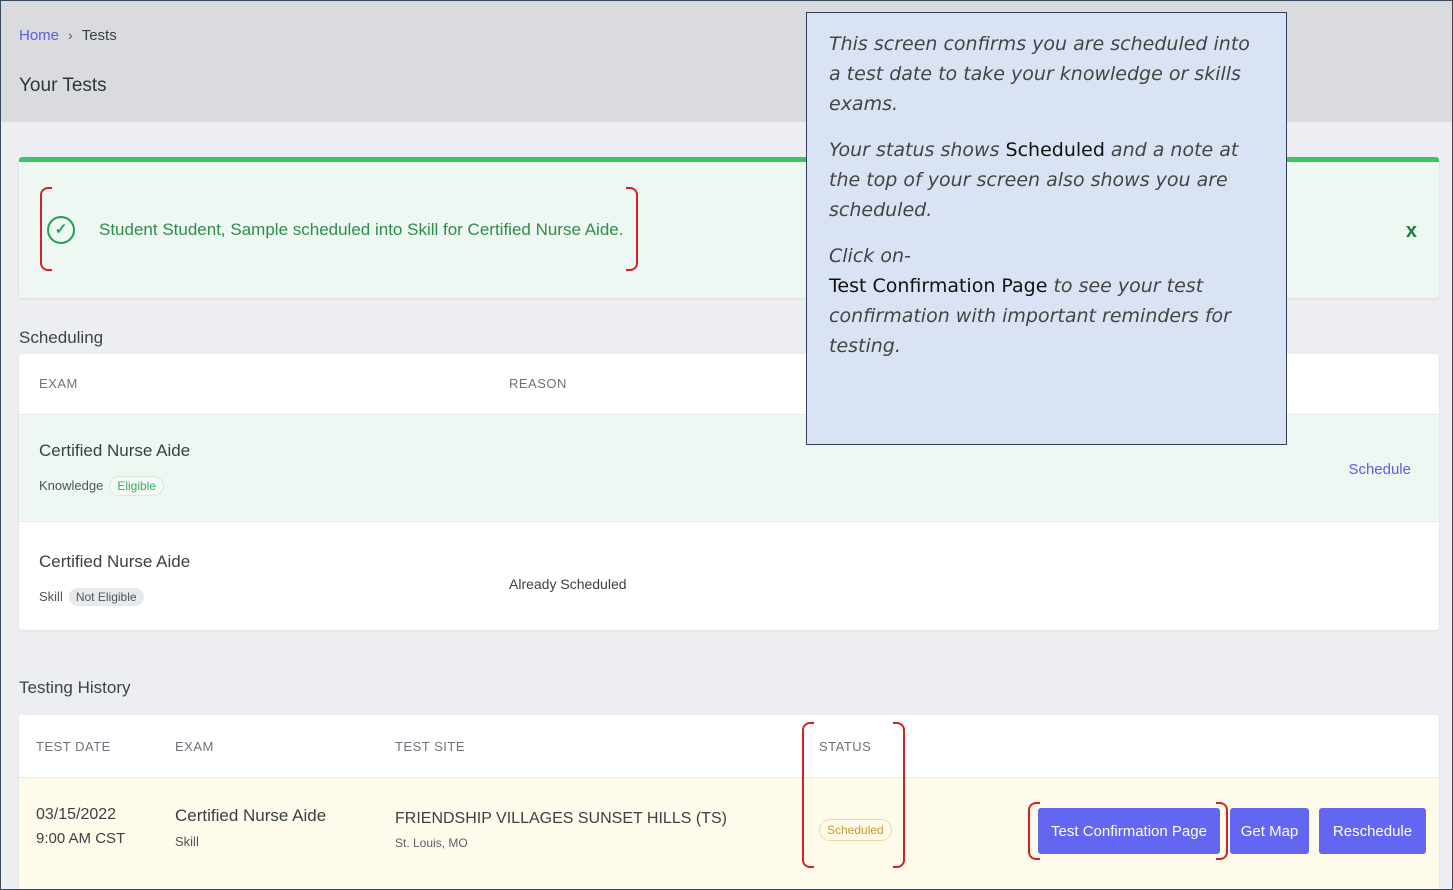 The height and width of the screenshot is (890, 1453). Describe the element at coordinates (187, 841) in the screenshot. I see `exam-type: Skill` at that location.